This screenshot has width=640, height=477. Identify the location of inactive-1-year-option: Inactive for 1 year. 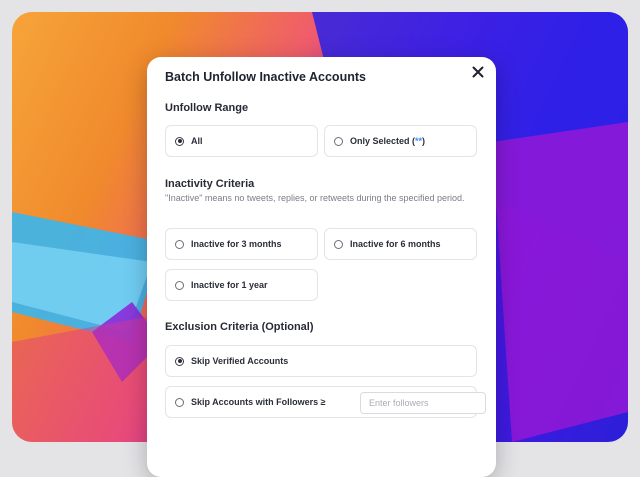
(241, 285).